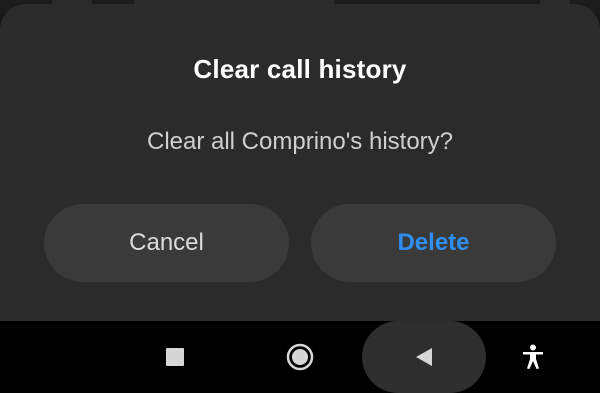  I want to click on accessibility-button, so click(533, 357).